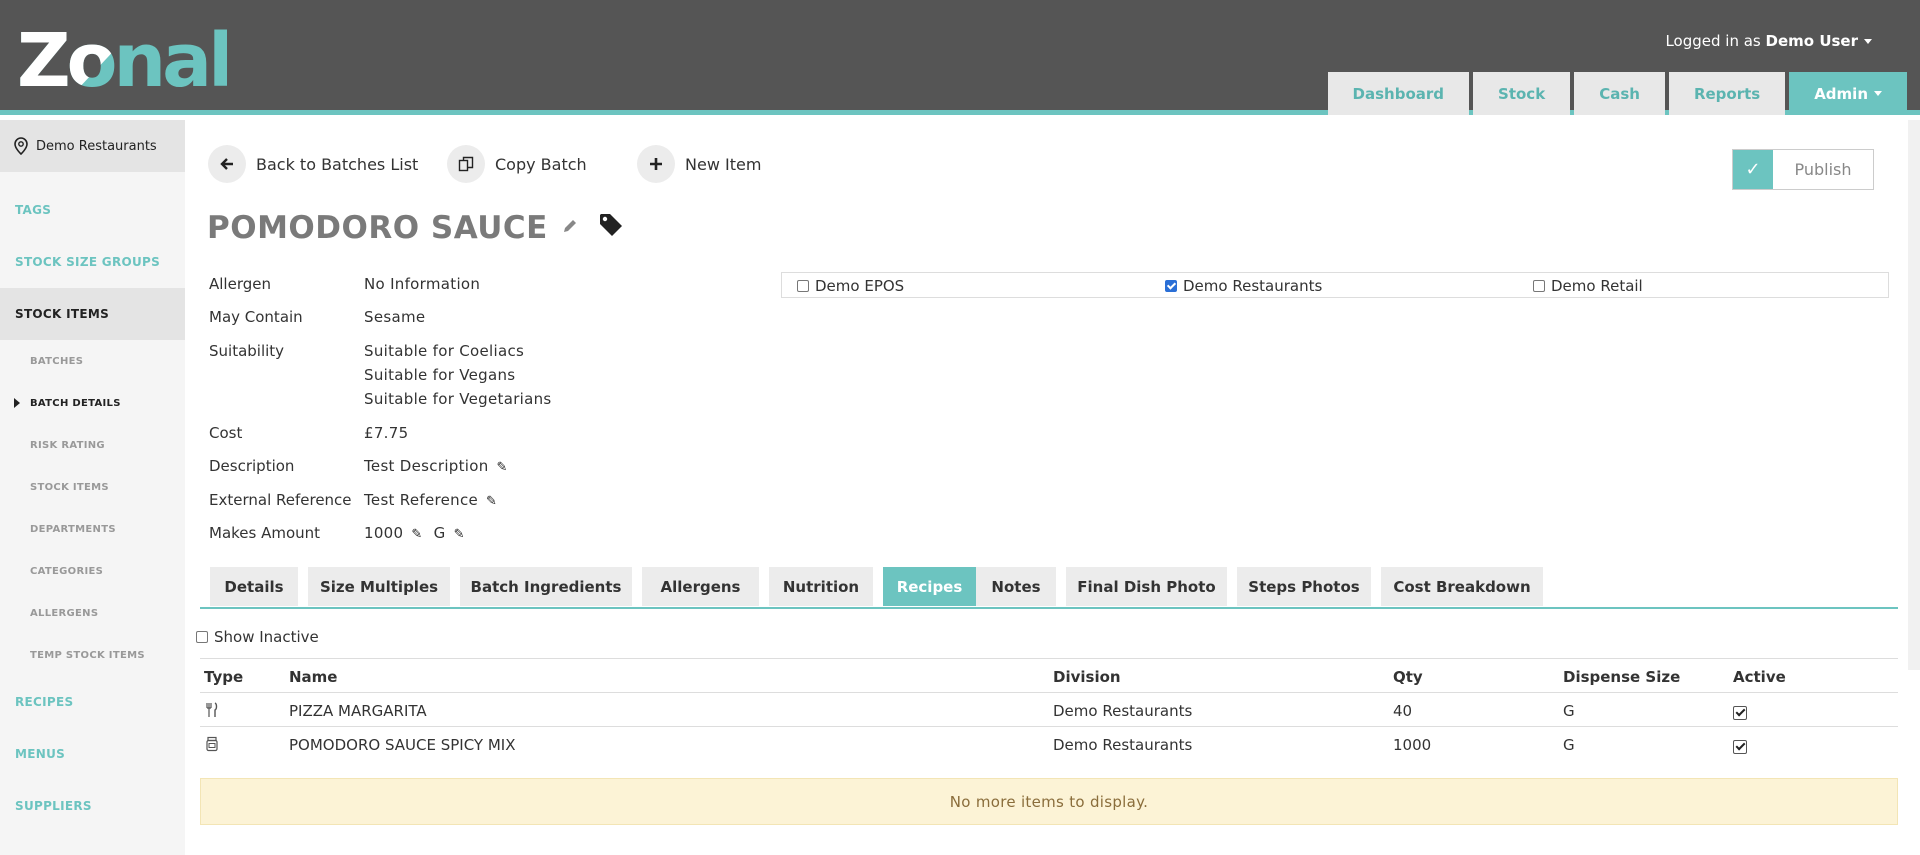 The width and height of the screenshot is (1920, 855). Describe the element at coordinates (256, 317) in the screenshot. I see `may-contain-label: May Contain` at that location.